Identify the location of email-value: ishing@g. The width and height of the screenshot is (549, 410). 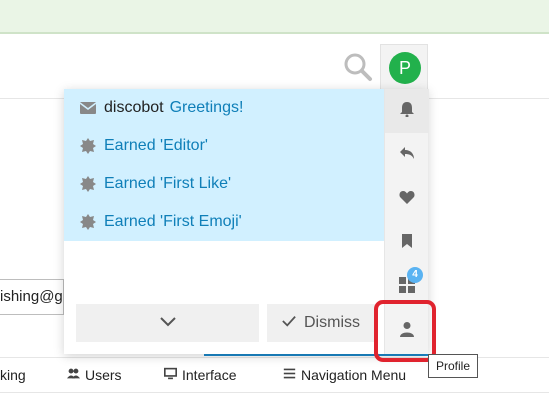
(31, 296).